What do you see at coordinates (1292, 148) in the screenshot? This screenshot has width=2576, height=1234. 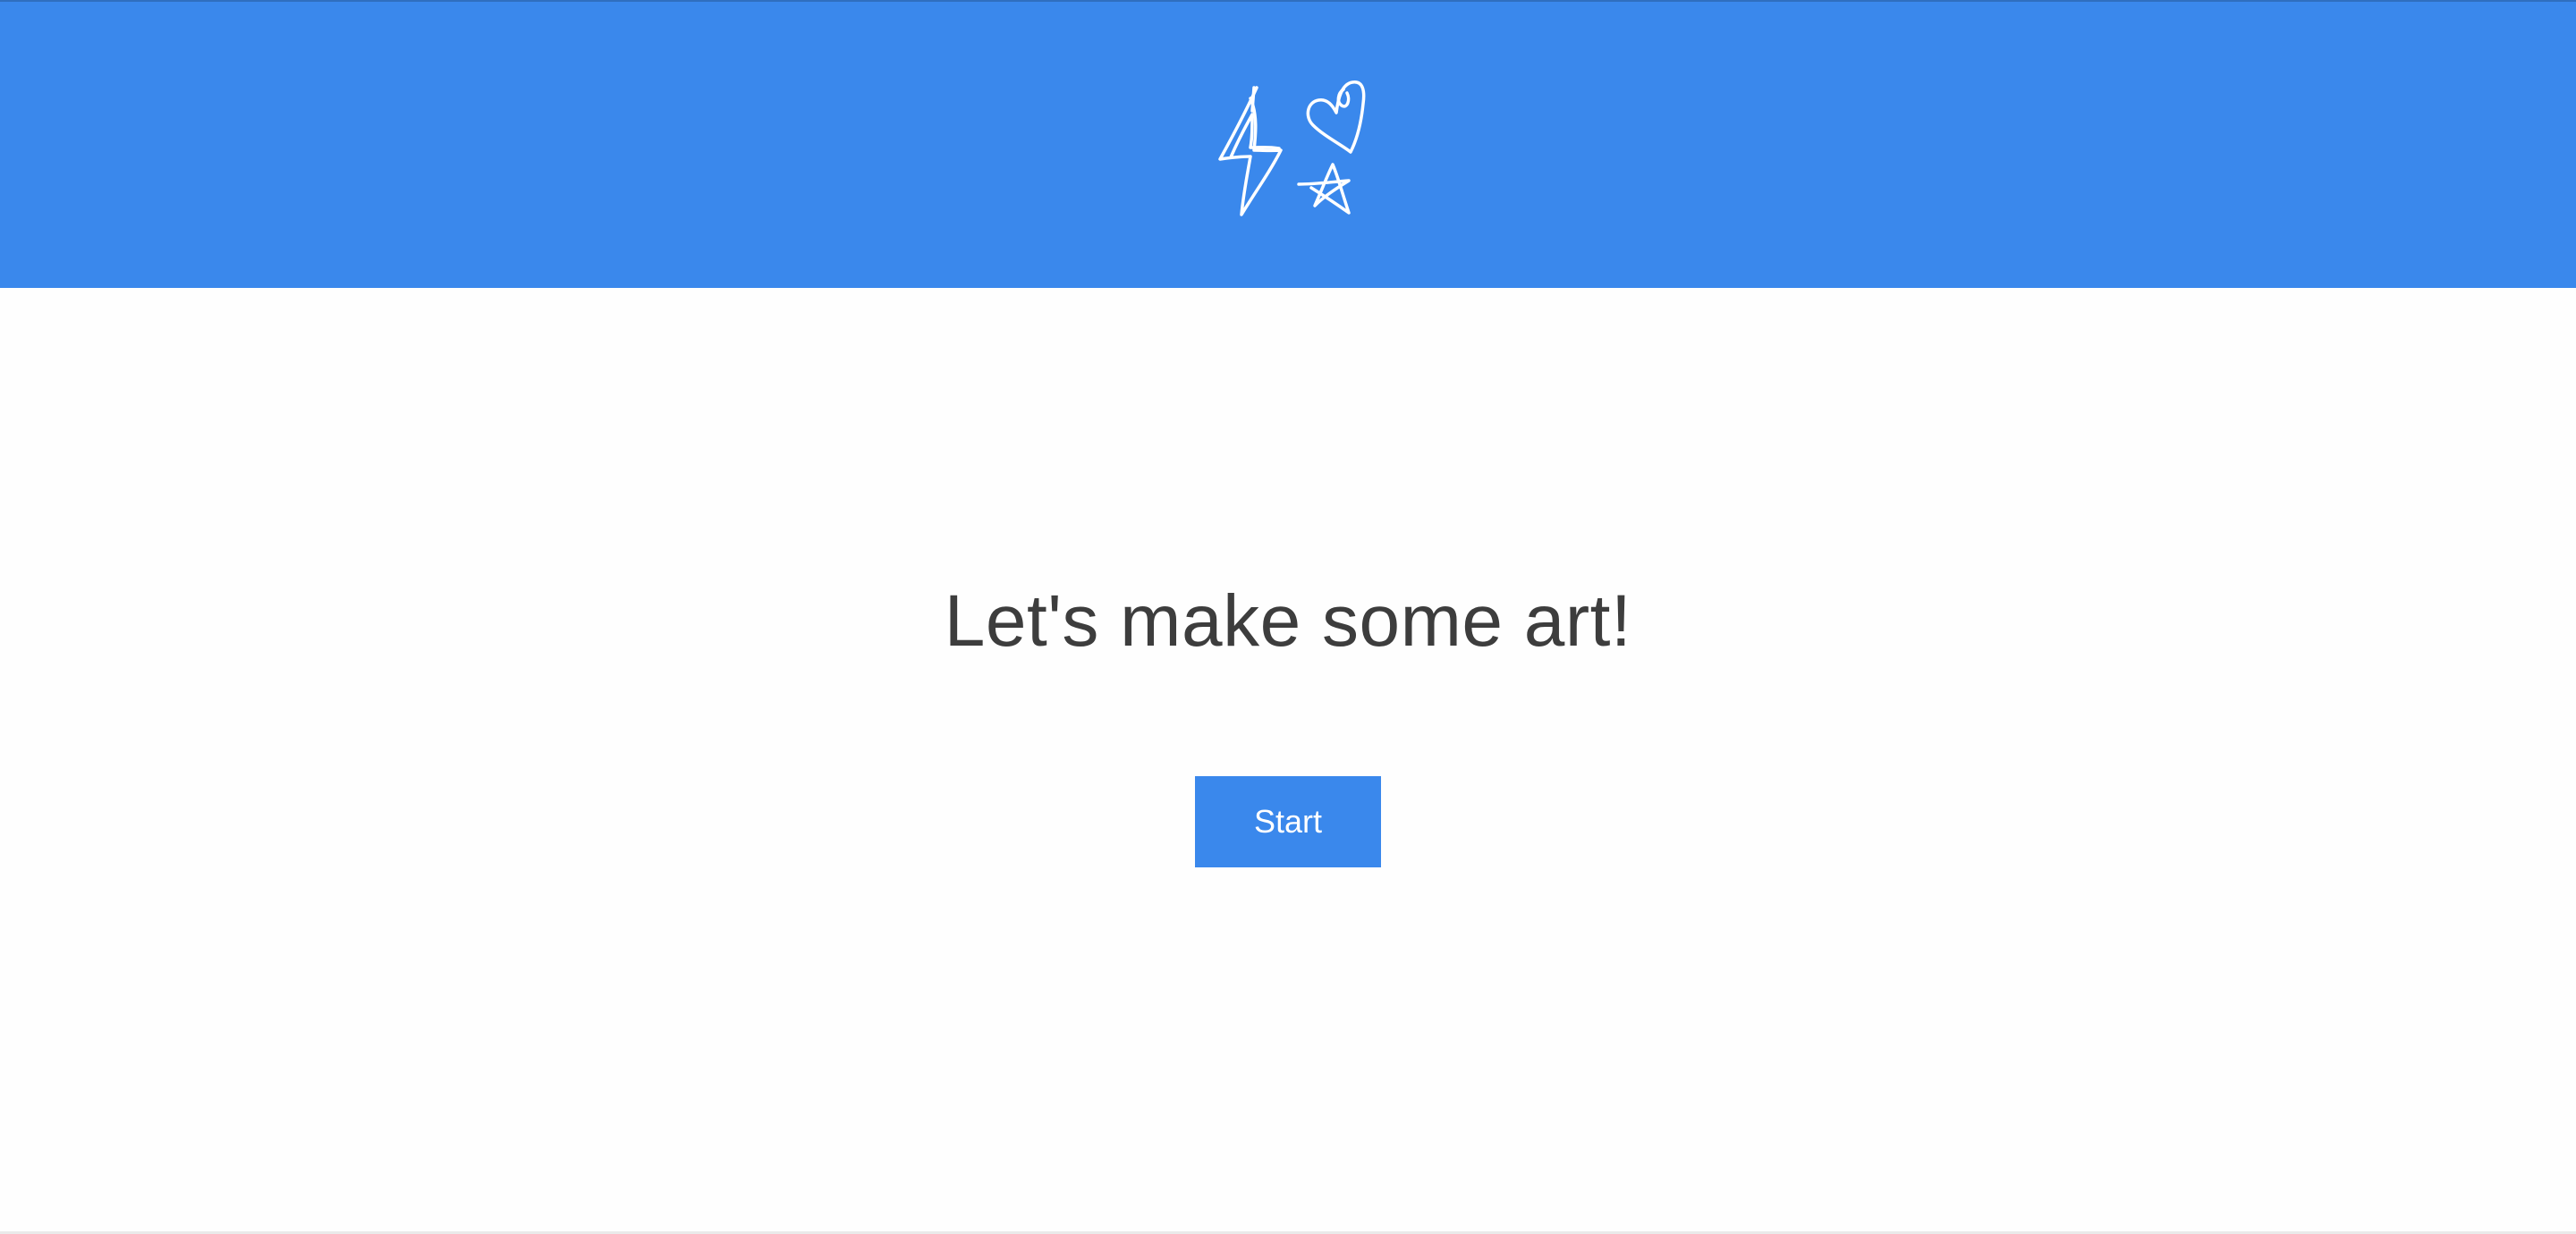 I see `doodle-logo-graphic` at bounding box center [1292, 148].